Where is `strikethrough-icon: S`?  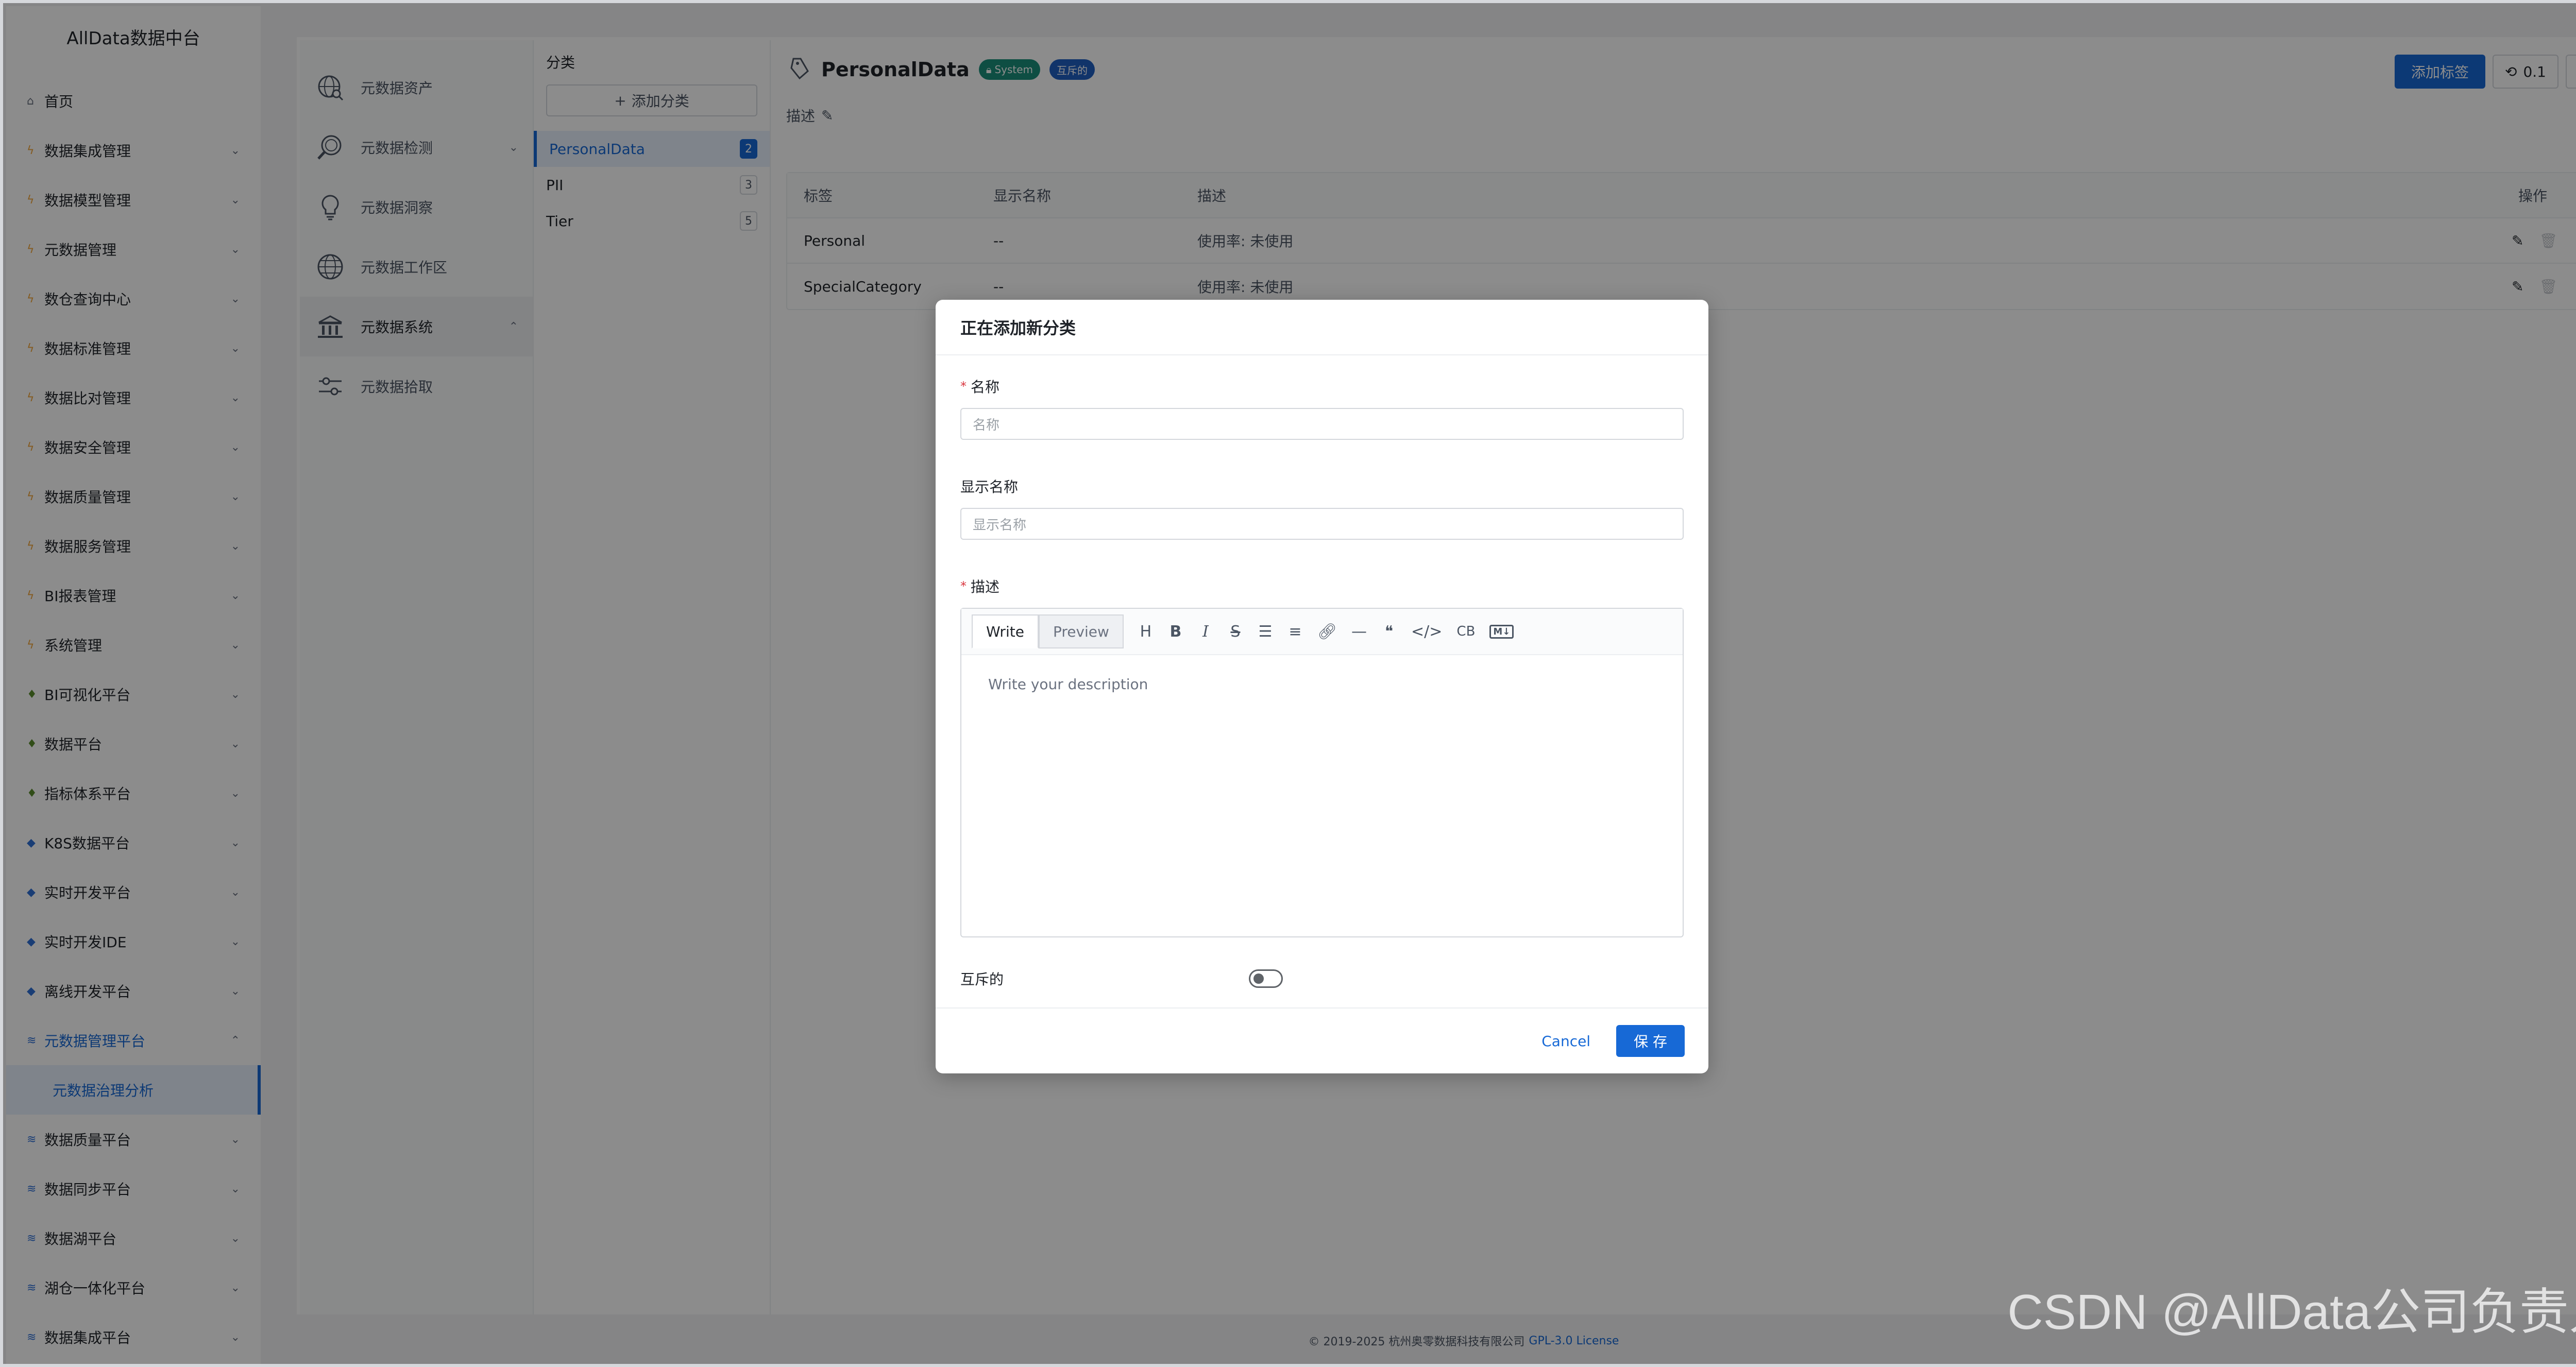 strikethrough-icon: S is located at coordinates (1235, 632).